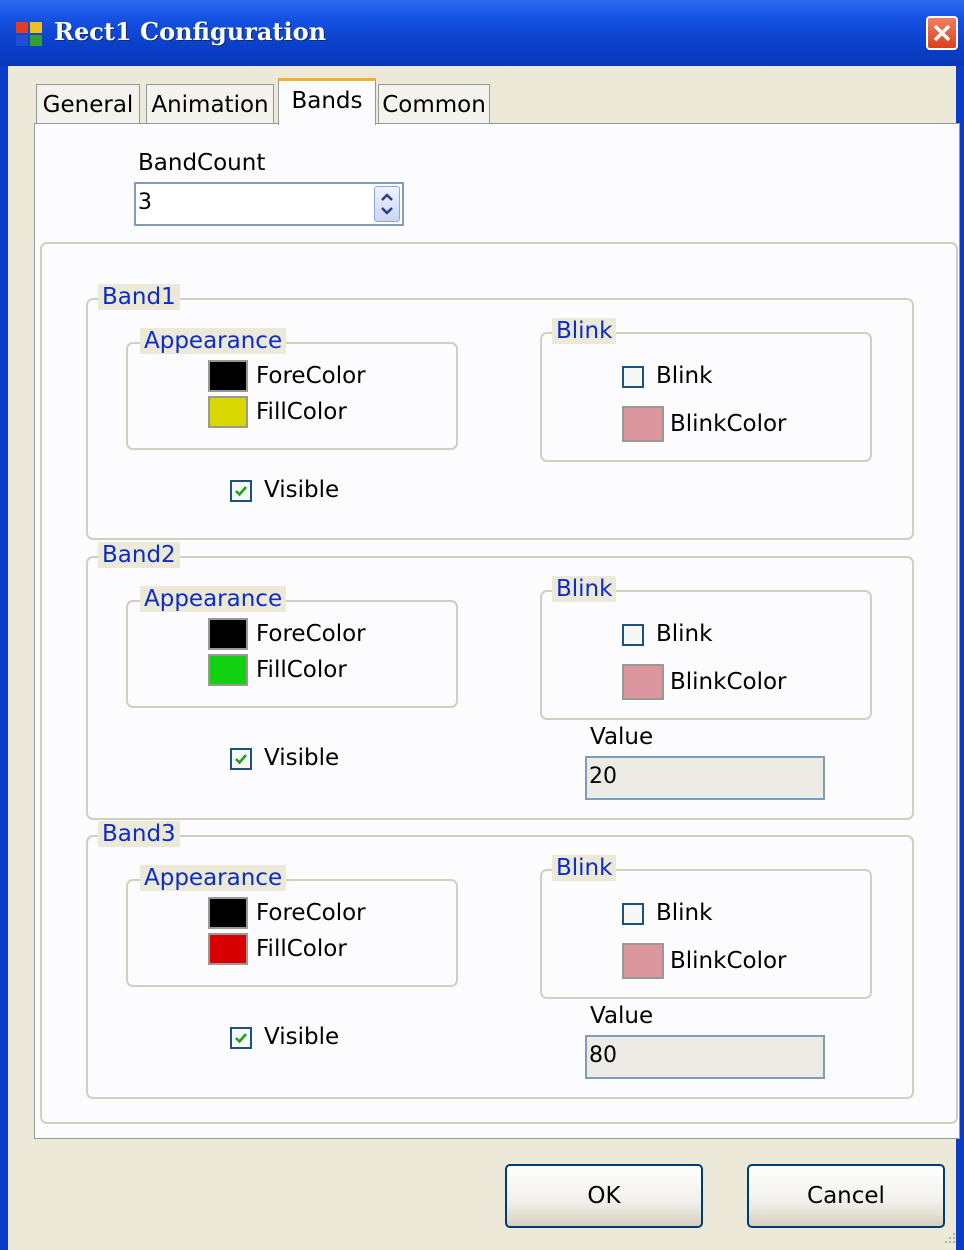 Image resolution: width=964 pixels, height=1250 pixels. What do you see at coordinates (705, 1057) in the screenshot?
I see `band3-value-input: 80` at bounding box center [705, 1057].